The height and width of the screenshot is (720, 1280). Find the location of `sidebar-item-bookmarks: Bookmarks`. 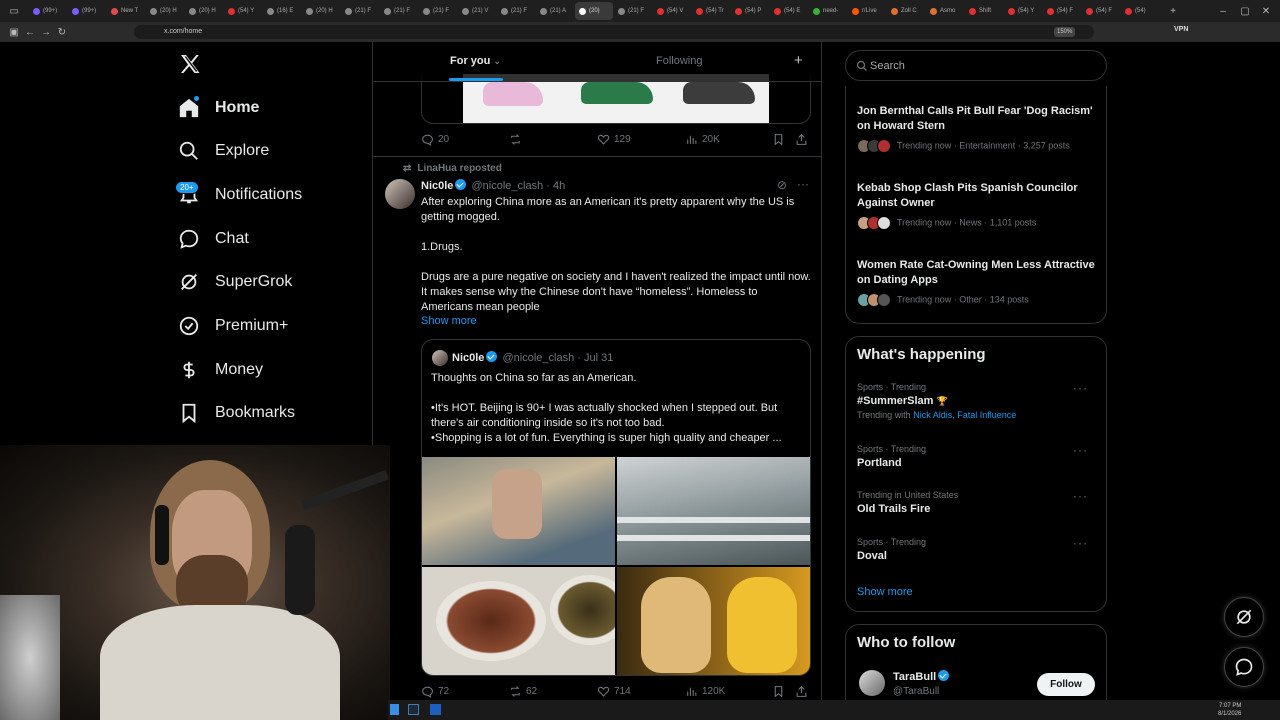

sidebar-item-bookmarks: Bookmarks is located at coordinates (236, 413).